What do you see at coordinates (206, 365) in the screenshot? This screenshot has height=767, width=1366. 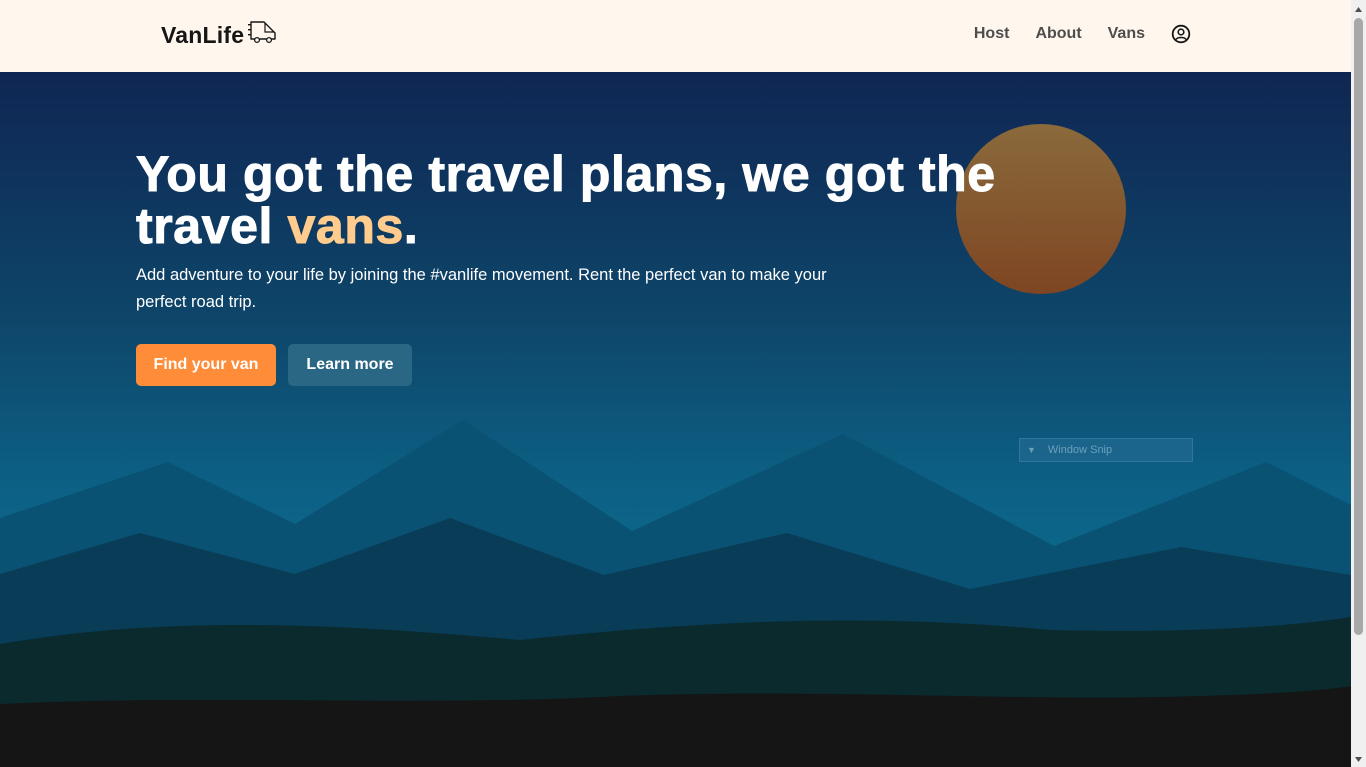 I see `find-your-van-button: Find your van` at bounding box center [206, 365].